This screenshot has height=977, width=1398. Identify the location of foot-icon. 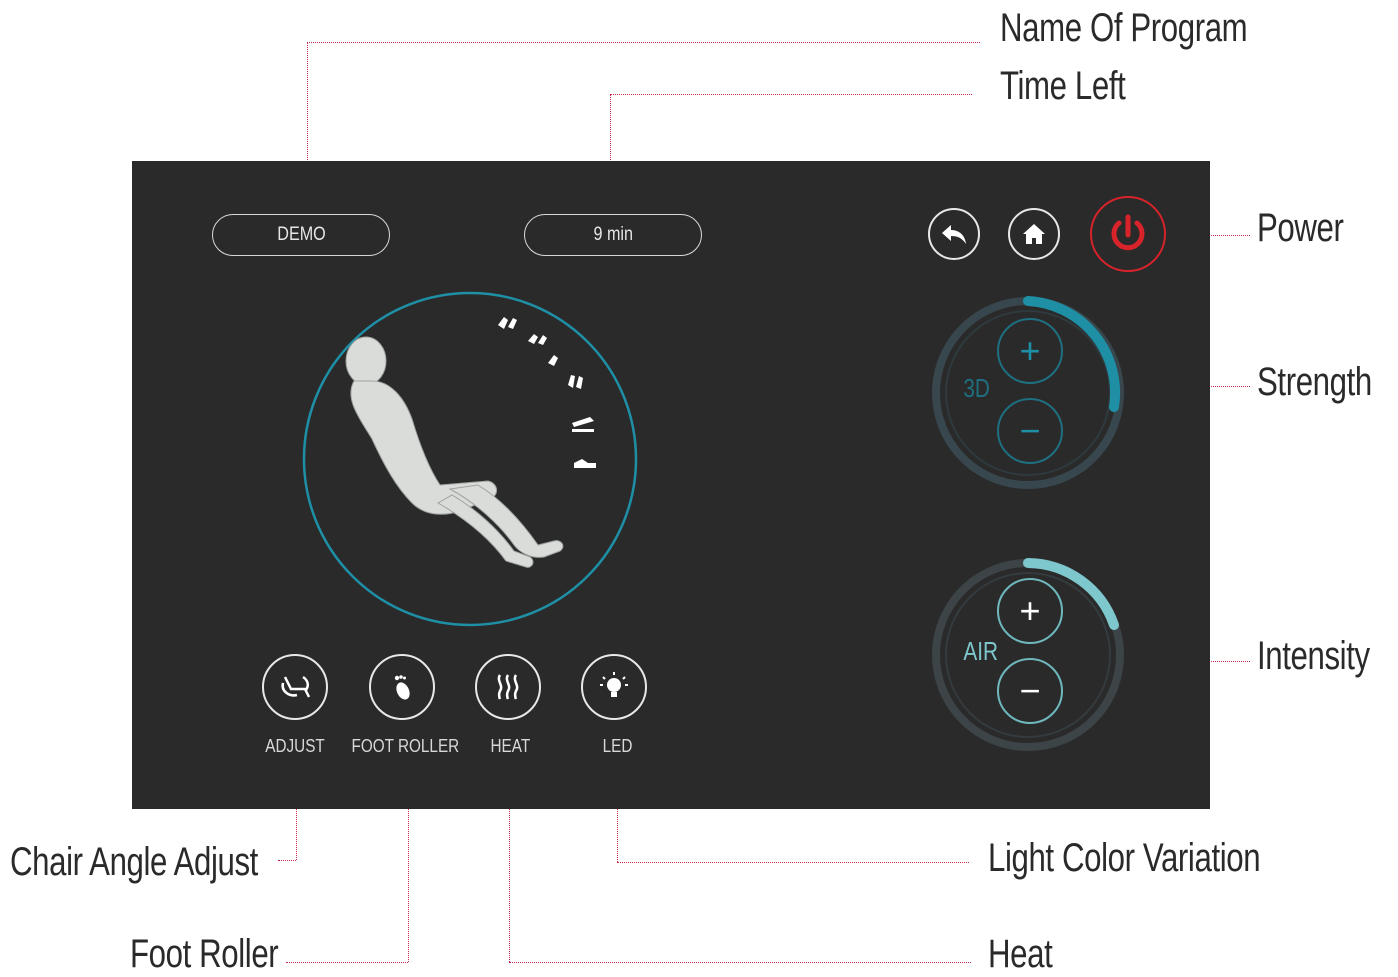
(402, 687).